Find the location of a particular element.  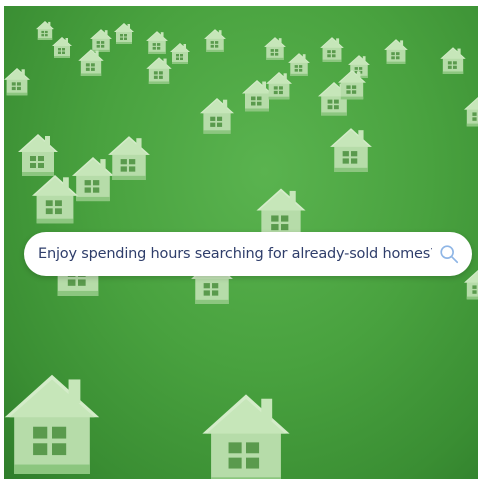

search-icon is located at coordinates (449, 254).